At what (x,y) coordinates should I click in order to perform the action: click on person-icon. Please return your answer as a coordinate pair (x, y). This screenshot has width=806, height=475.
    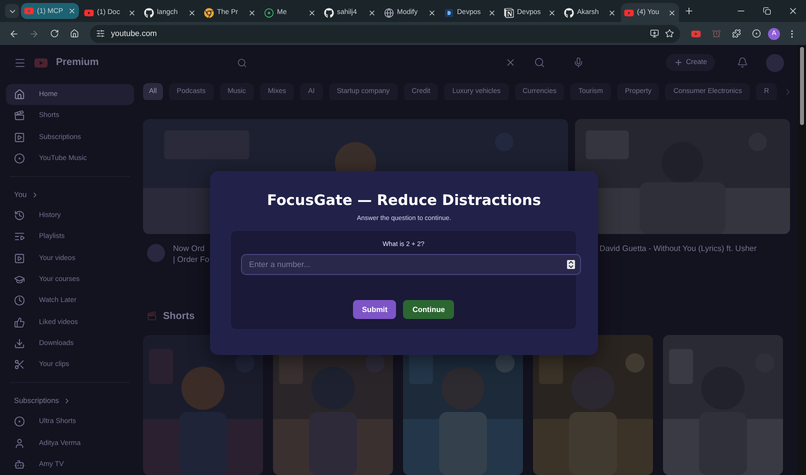
    Looking at the image, I should click on (19, 443).